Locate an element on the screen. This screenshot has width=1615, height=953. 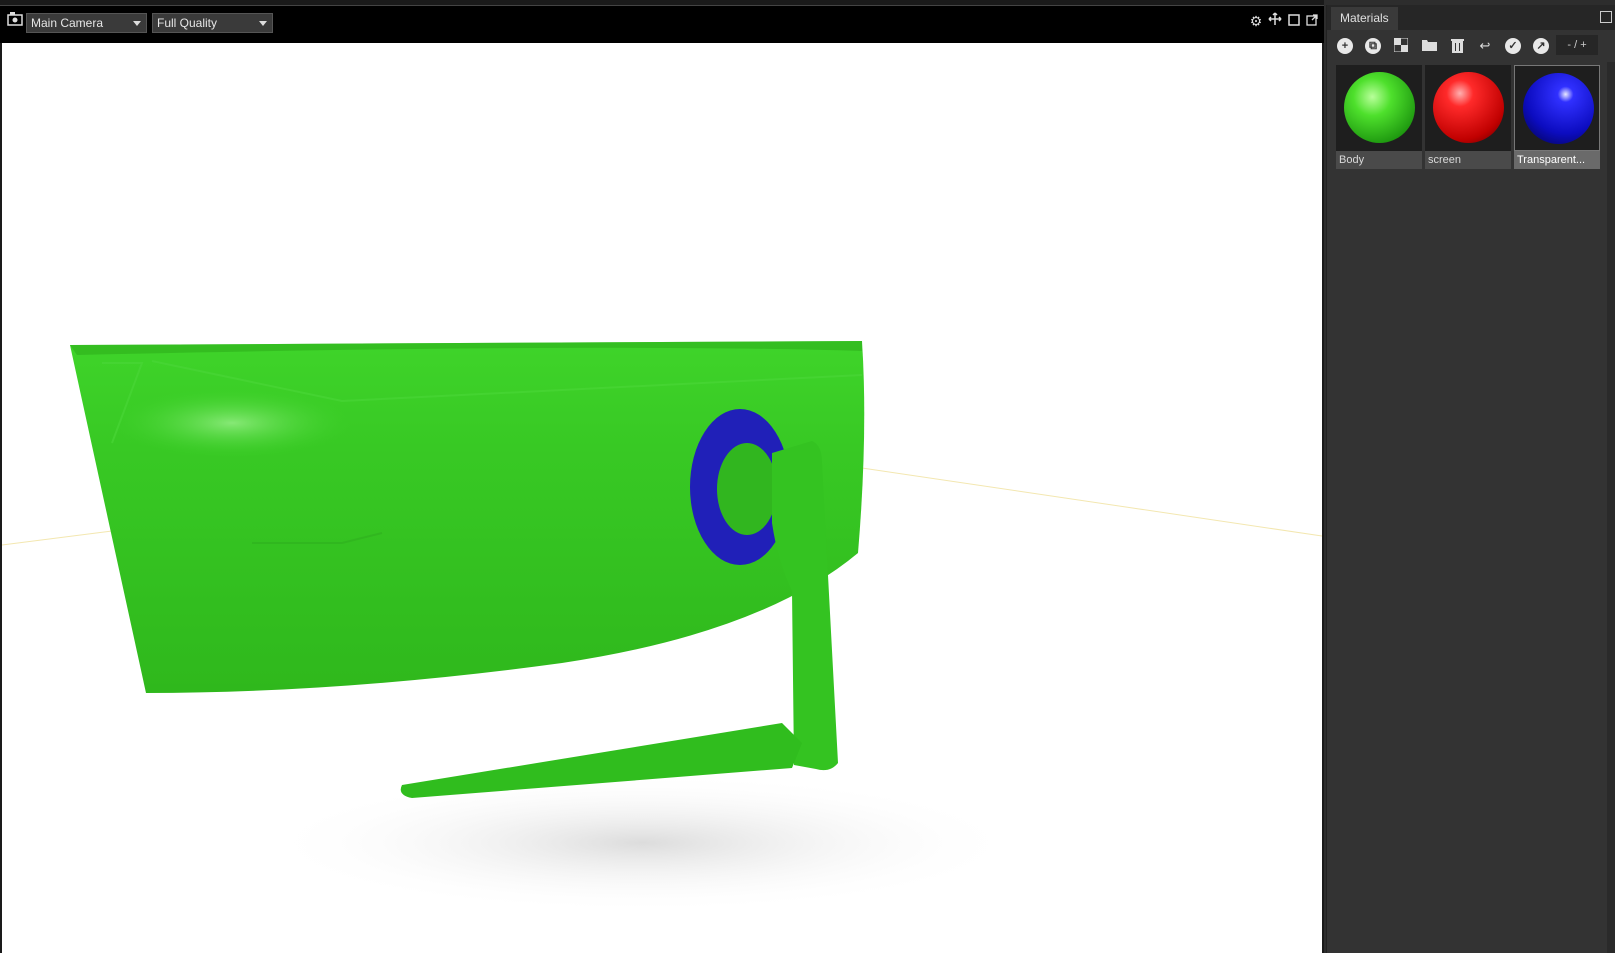
folder-icon is located at coordinates (1429, 46).